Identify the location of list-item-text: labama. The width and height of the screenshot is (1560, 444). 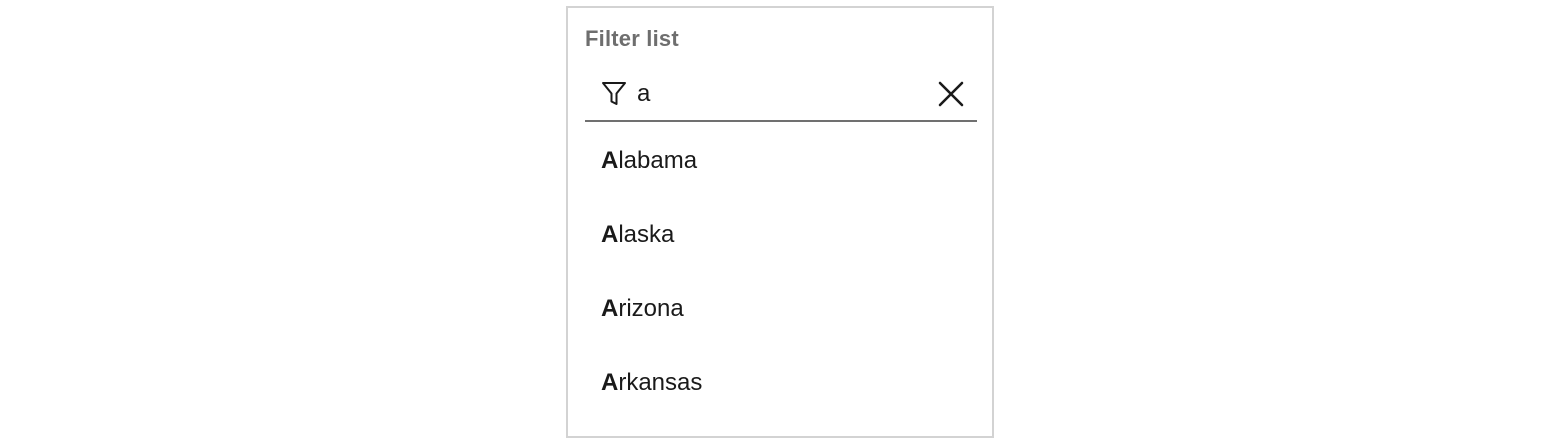
(658, 160).